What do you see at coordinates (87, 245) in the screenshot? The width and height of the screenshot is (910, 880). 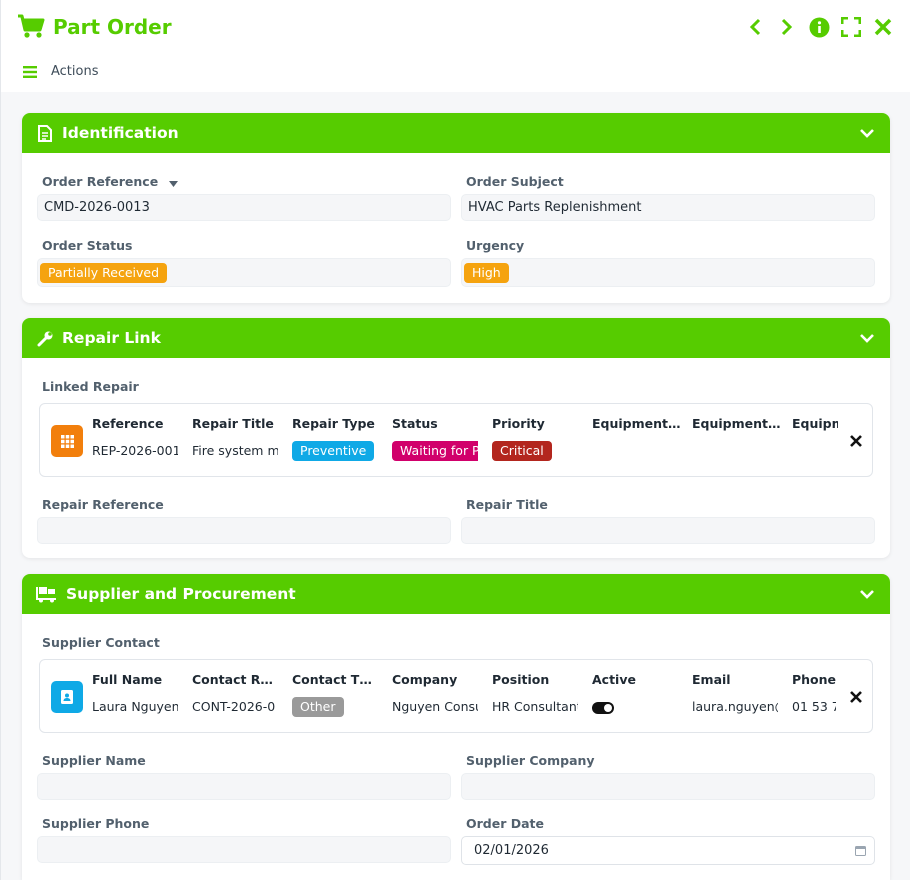 I see `order-status-label: Order Status` at bounding box center [87, 245].